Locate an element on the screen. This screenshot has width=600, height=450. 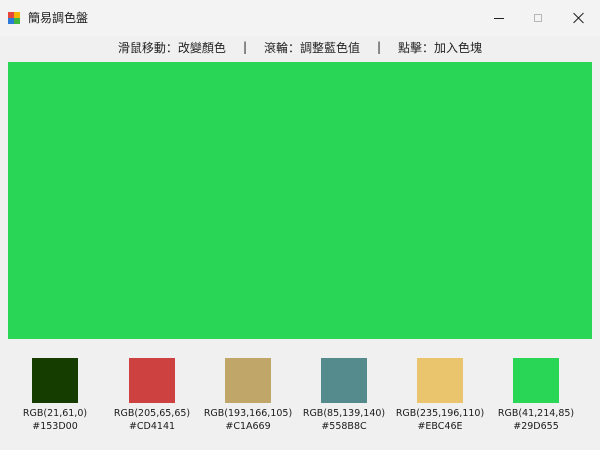
swatch-hex-label: #C1A669 is located at coordinates (248, 426).